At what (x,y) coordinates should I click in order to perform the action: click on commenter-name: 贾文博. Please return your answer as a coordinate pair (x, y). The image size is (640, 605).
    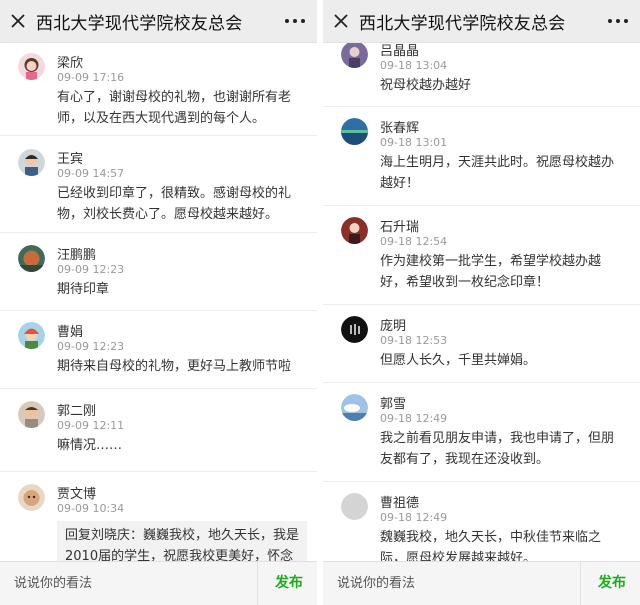
    Looking at the image, I should click on (77, 494).